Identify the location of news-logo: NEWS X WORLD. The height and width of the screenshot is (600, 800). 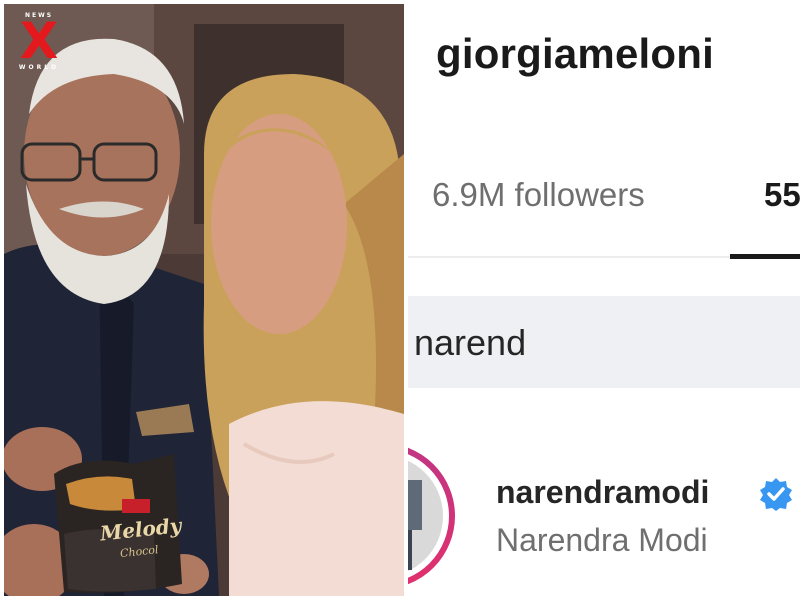
(39, 42).